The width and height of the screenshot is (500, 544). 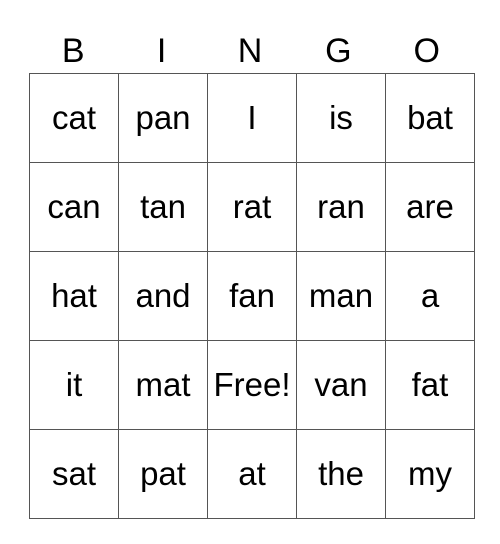 I want to click on bingo-cell: fan, so click(x=252, y=296).